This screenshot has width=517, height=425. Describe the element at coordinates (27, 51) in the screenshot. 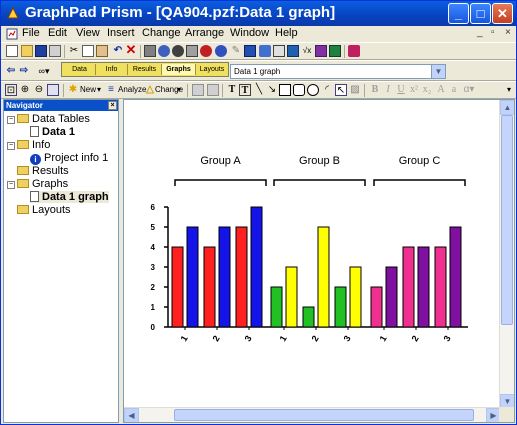

I see `open-folder-icon` at that location.